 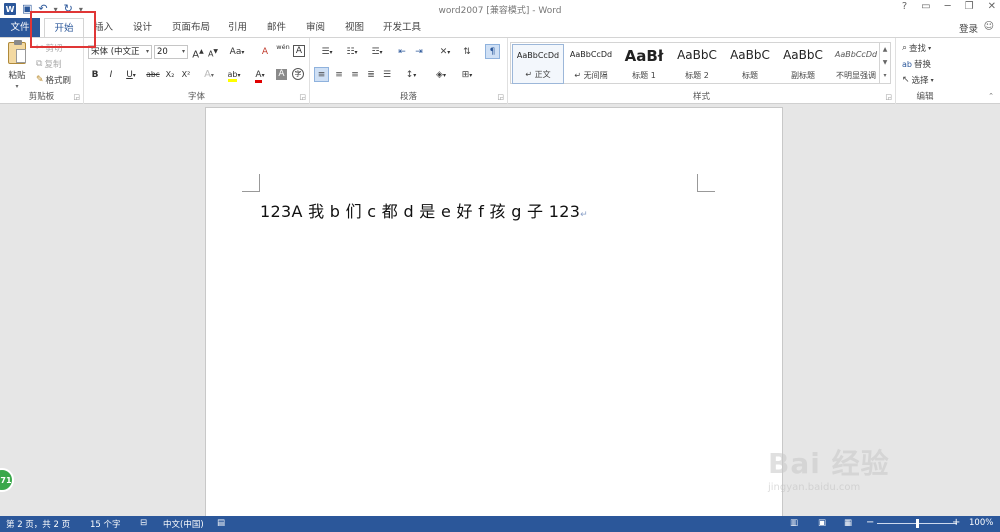 What do you see at coordinates (916, 48) in the screenshot?
I see `find-button: ⌕ 查找 ▾` at bounding box center [916, 48].